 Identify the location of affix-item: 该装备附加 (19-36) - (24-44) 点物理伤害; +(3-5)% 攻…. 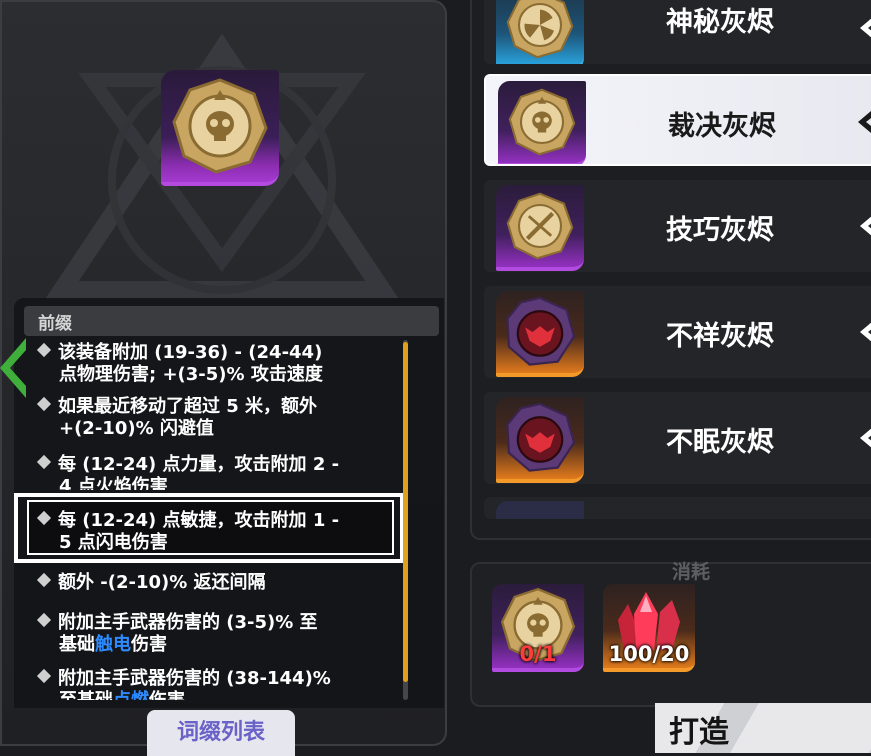
(216, 364).